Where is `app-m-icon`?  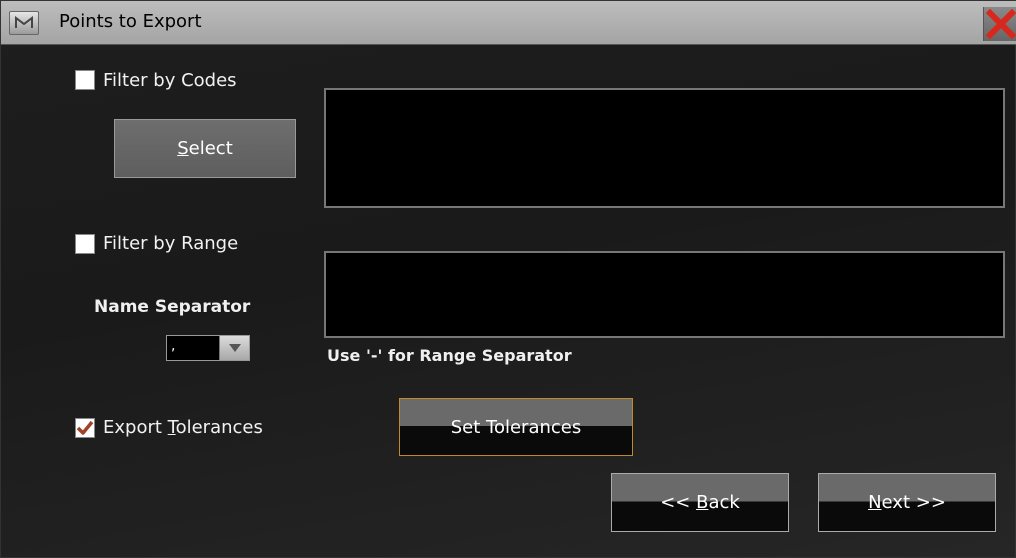
app-m-icon is located at coordinates (24, 23).